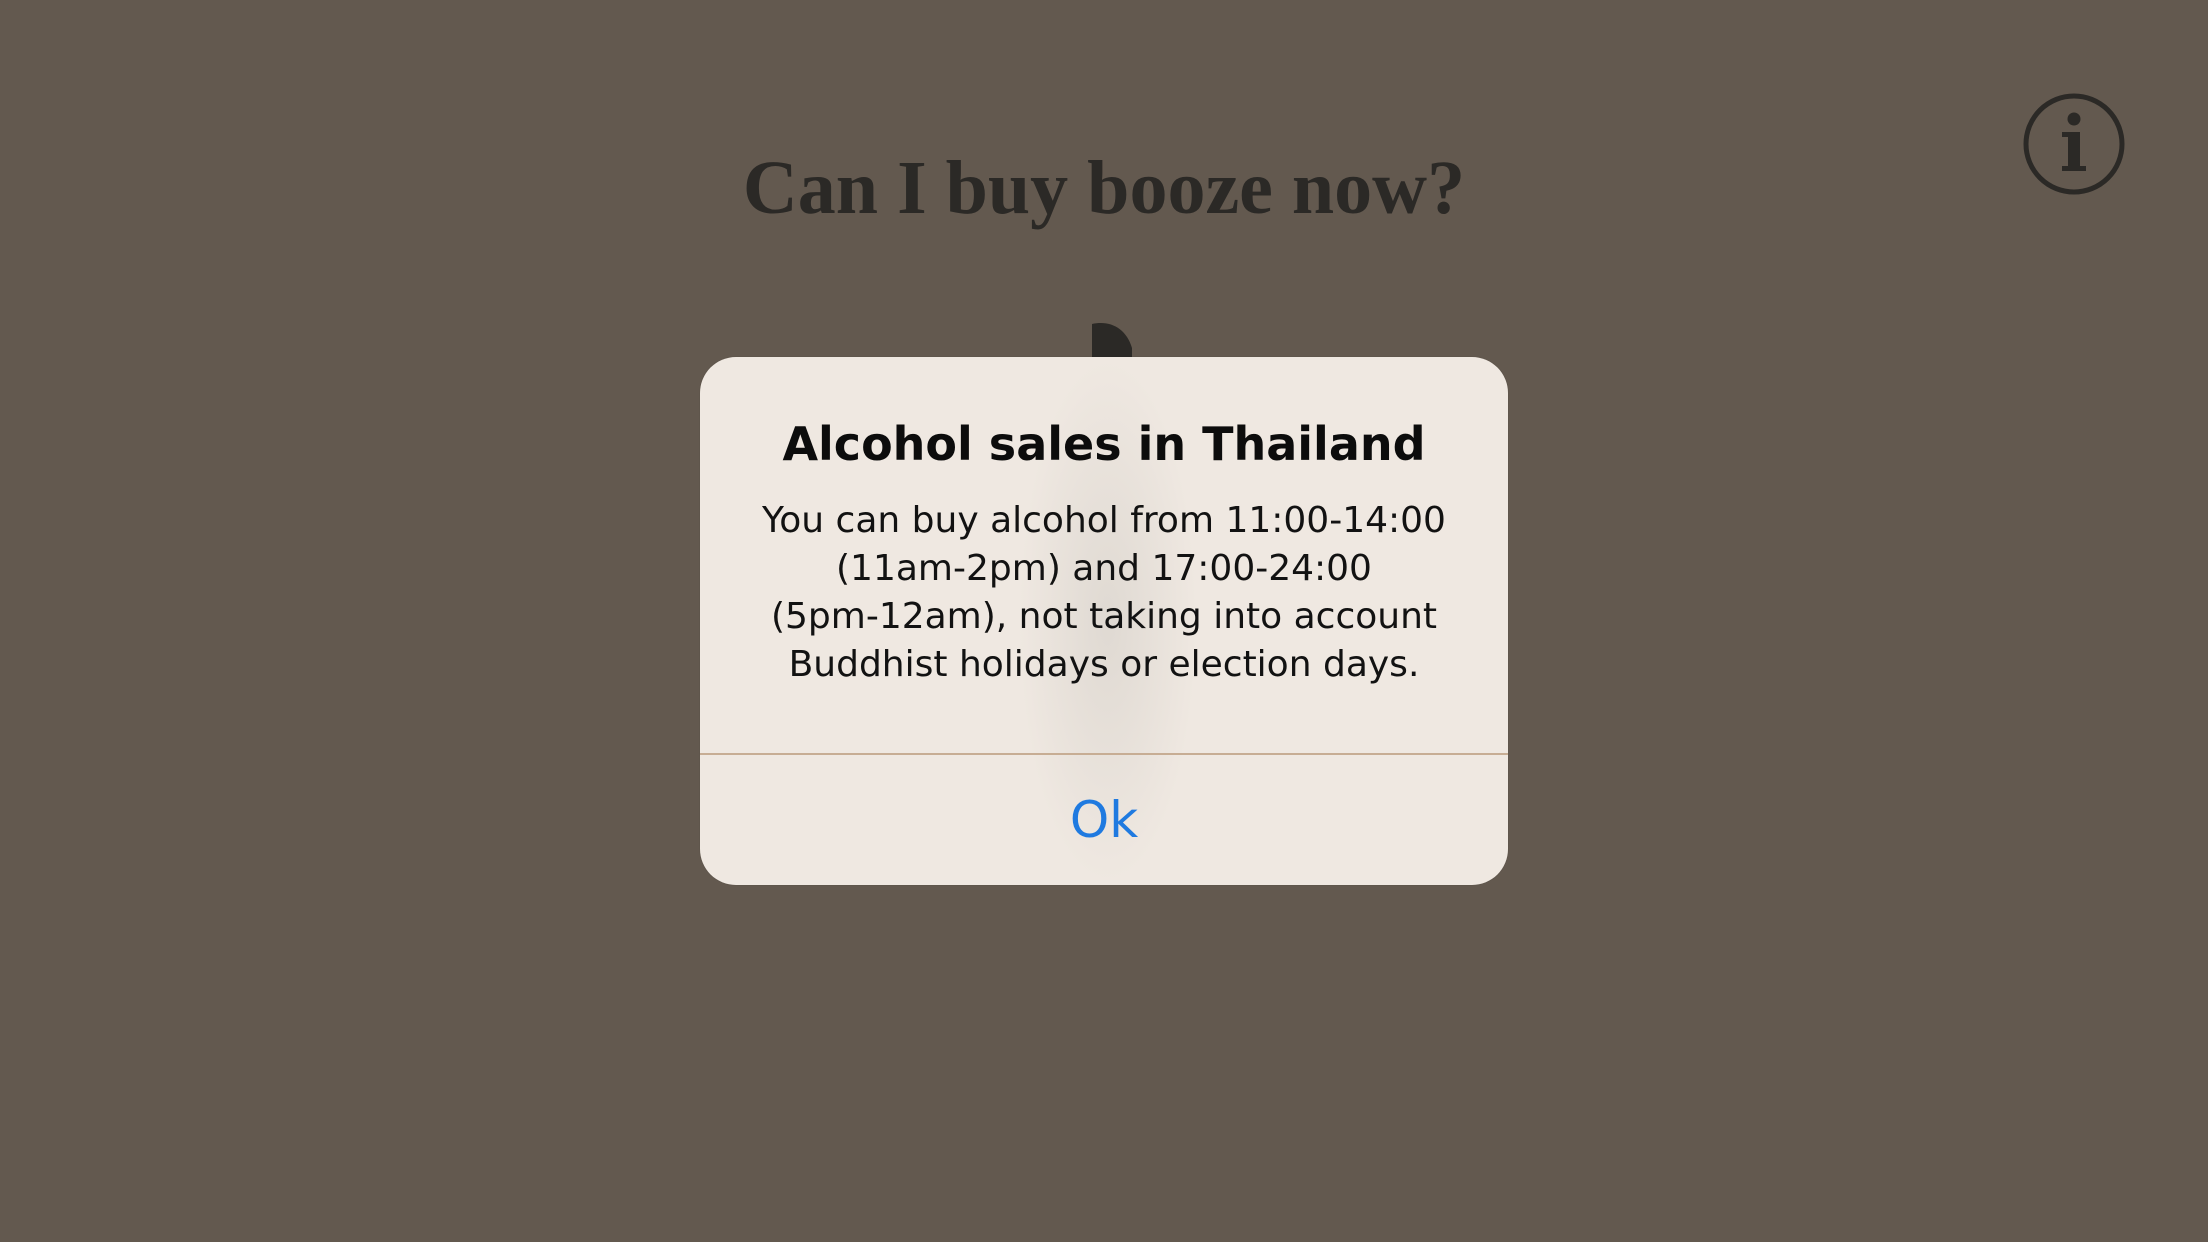  Describe the element at coordinates (1104, 188) in the screenshot. I see `page-title: Can I buy booze now?` at that location.